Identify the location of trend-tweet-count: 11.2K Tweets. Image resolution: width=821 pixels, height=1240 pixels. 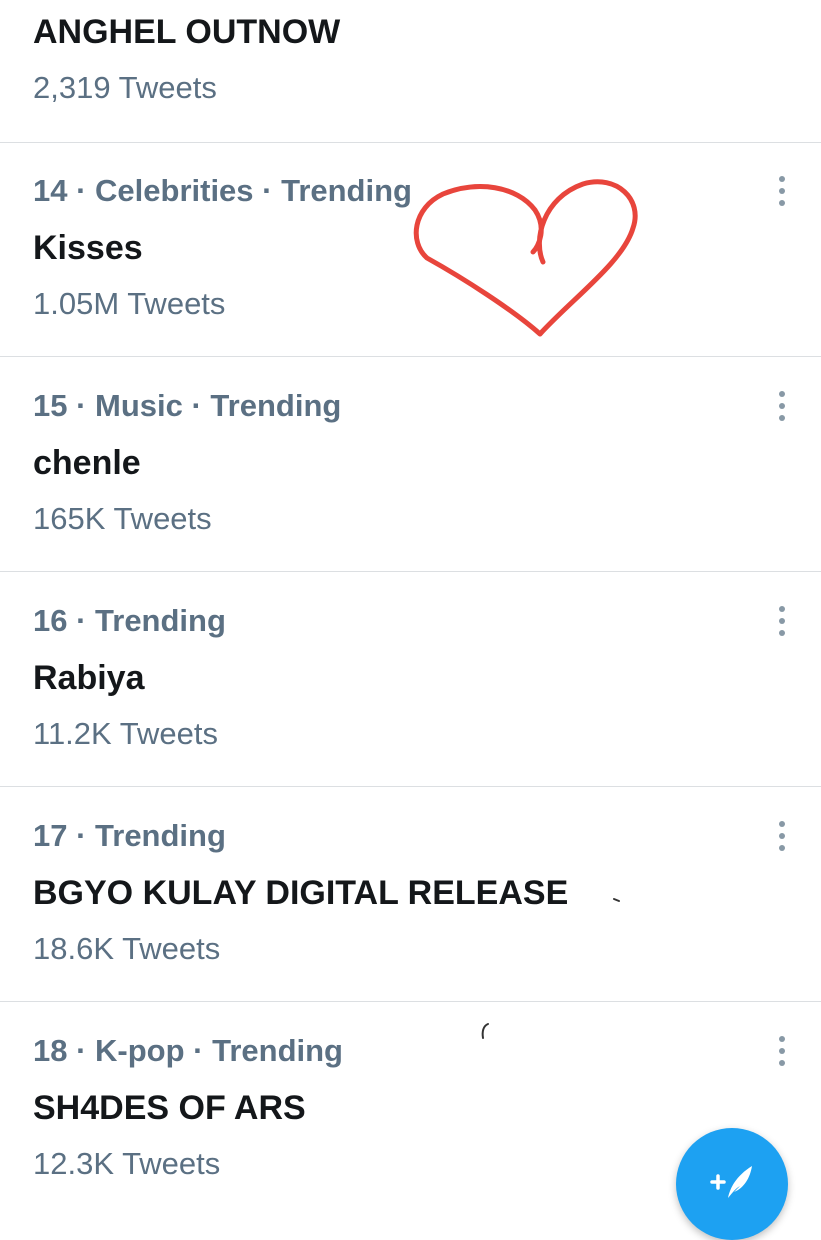
(125, 733).